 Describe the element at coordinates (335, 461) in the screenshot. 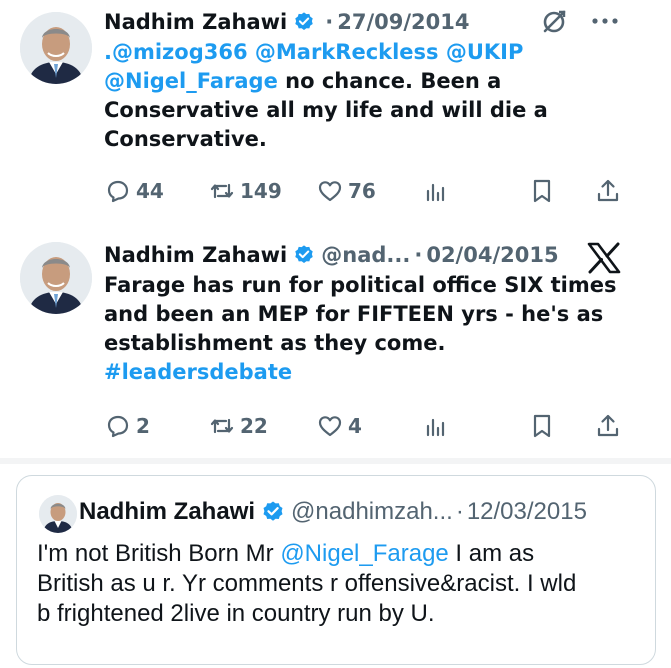

I see `divider` at that location.